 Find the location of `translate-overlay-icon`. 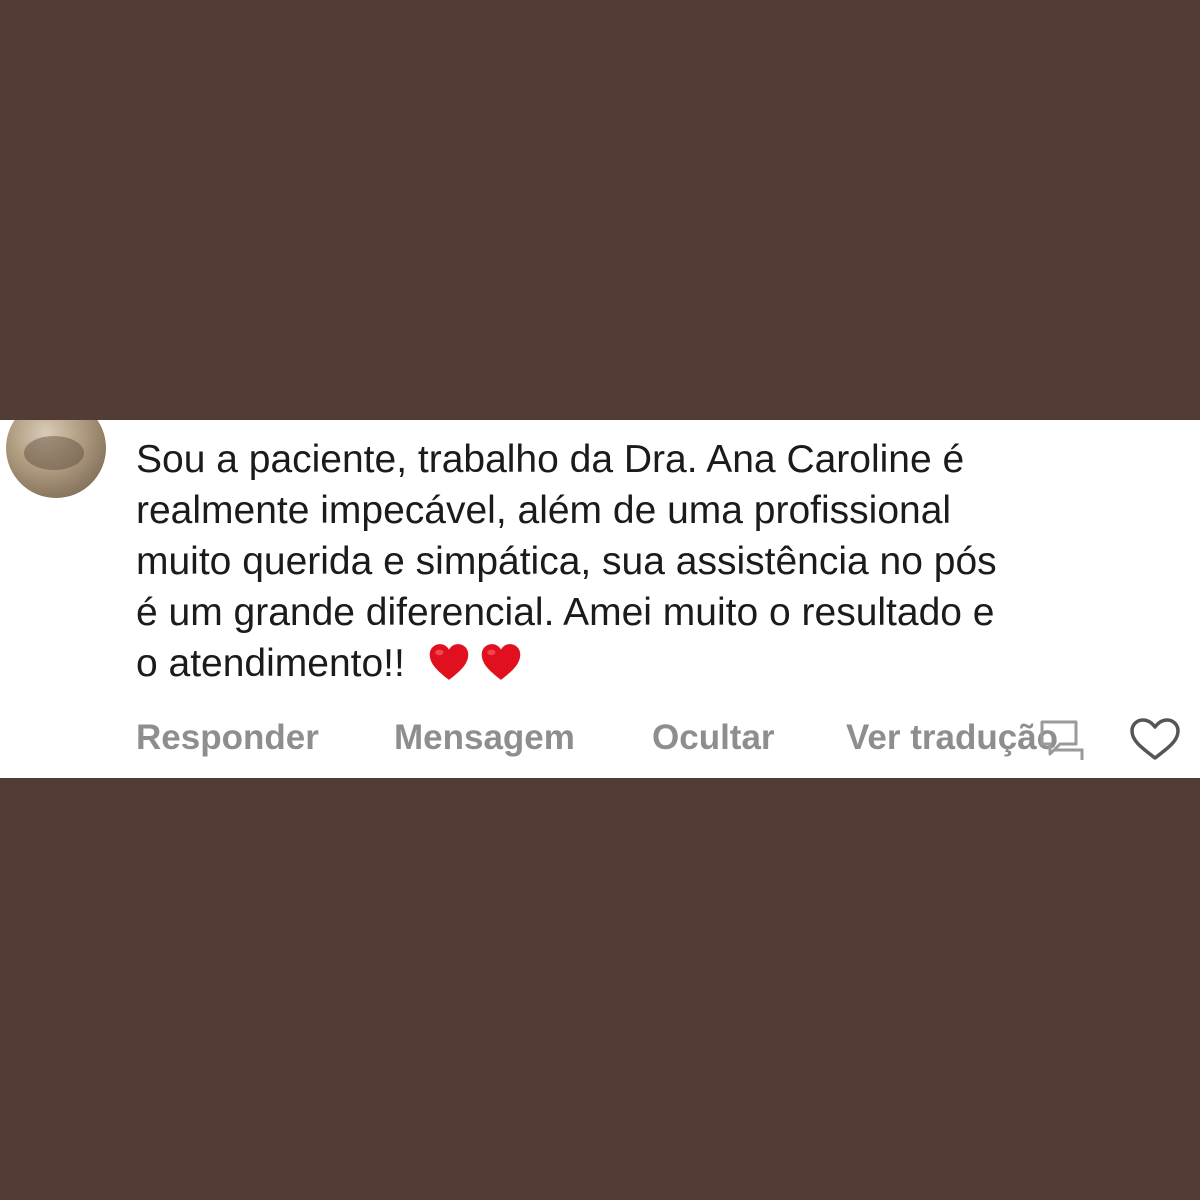

translate-overlay-icon is located at coordinates (1062, 740).